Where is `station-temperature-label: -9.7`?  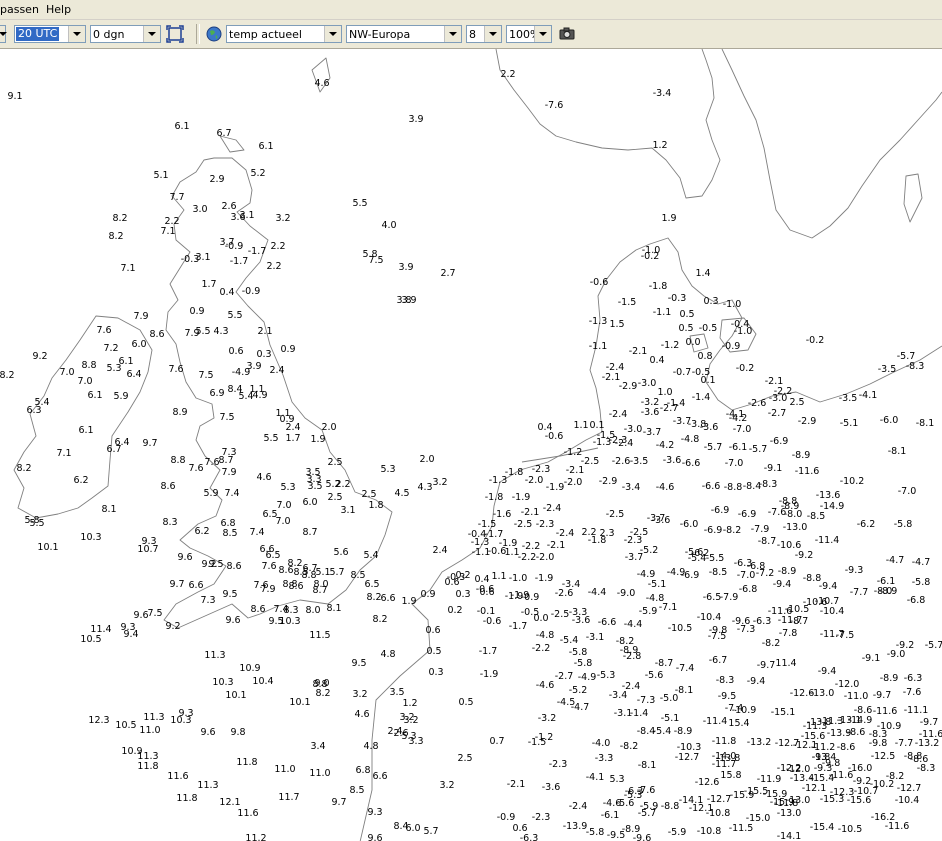 station-temperature-label: -9.7 is located at coordinates (766, 665).